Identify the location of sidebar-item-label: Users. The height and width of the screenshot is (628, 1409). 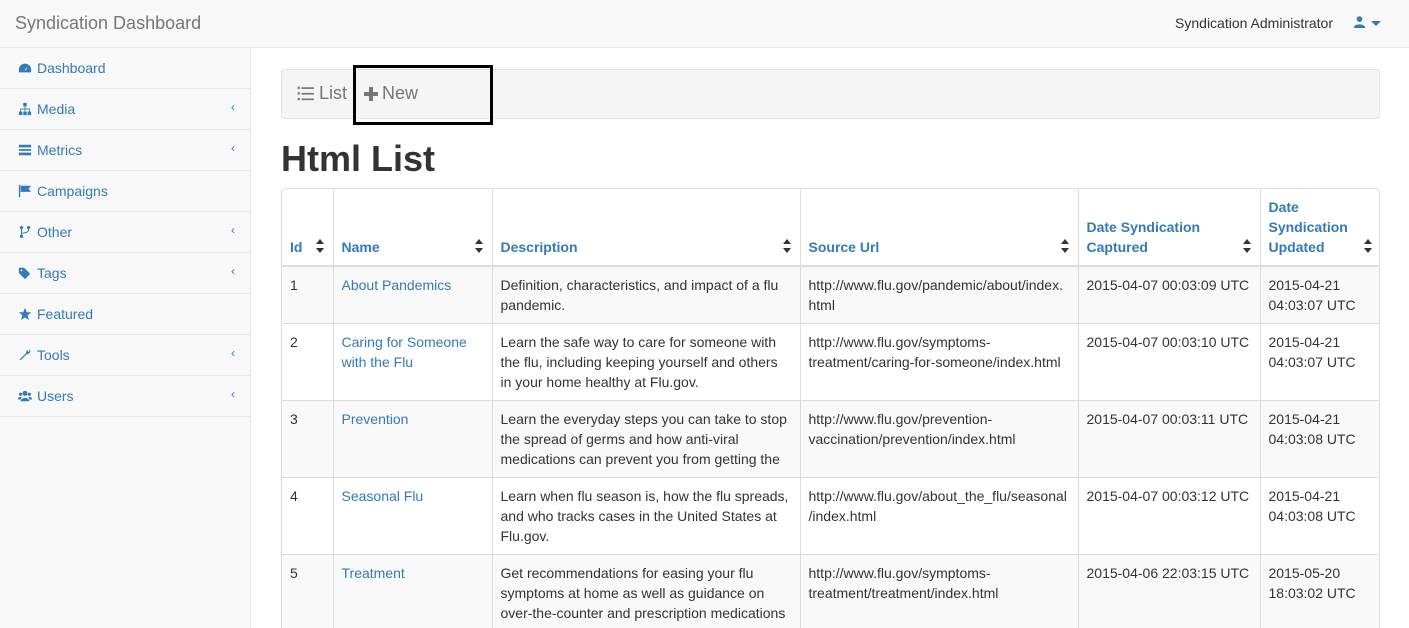
(55, 396).